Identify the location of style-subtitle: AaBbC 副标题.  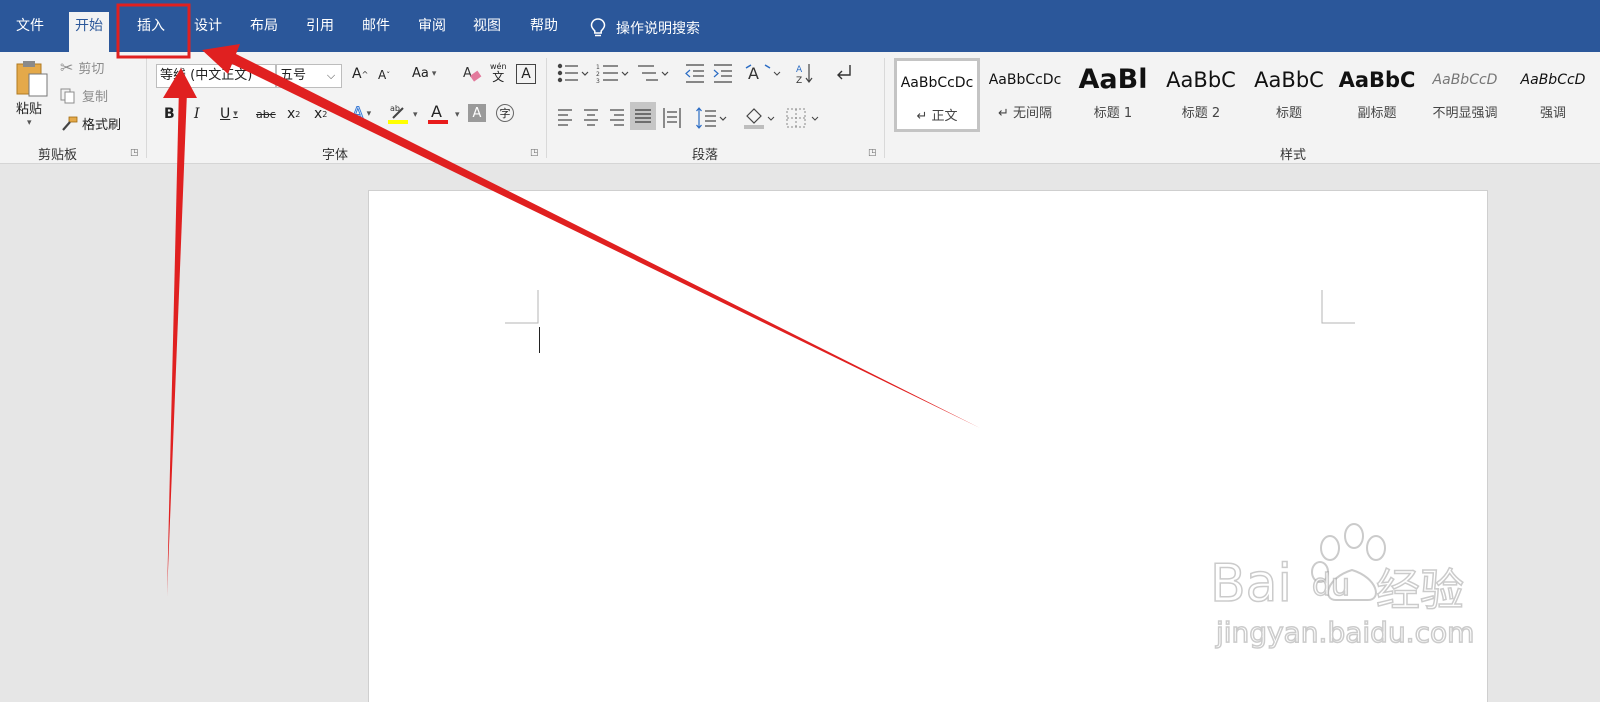
(1377, 95).